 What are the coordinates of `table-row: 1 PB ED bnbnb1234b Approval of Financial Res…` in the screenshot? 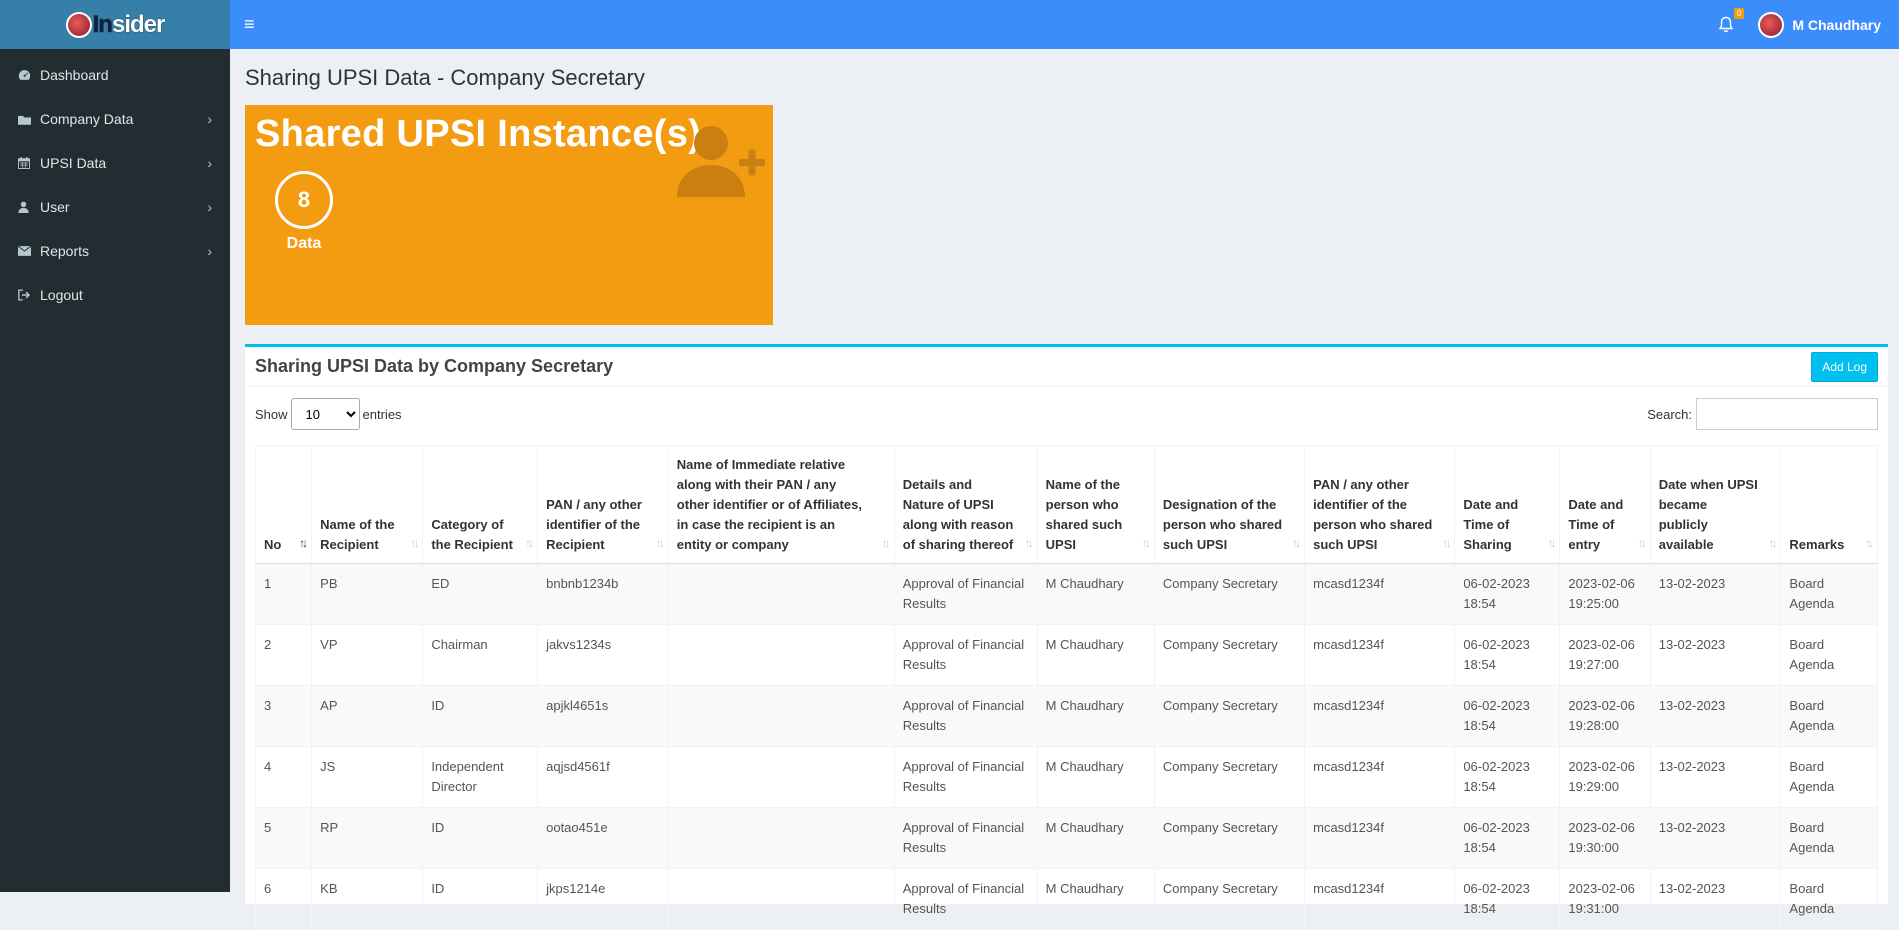 It's located at (1066, 594).